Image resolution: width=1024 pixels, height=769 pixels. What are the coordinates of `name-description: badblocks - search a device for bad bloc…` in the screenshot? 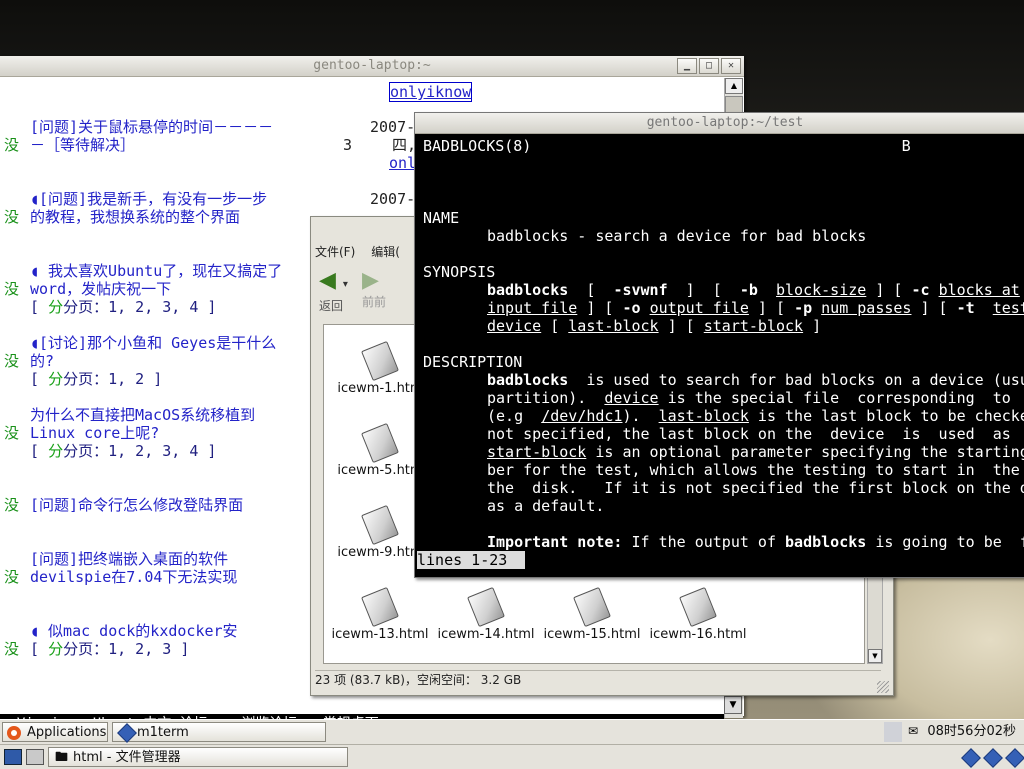 It's located at (677, 236).